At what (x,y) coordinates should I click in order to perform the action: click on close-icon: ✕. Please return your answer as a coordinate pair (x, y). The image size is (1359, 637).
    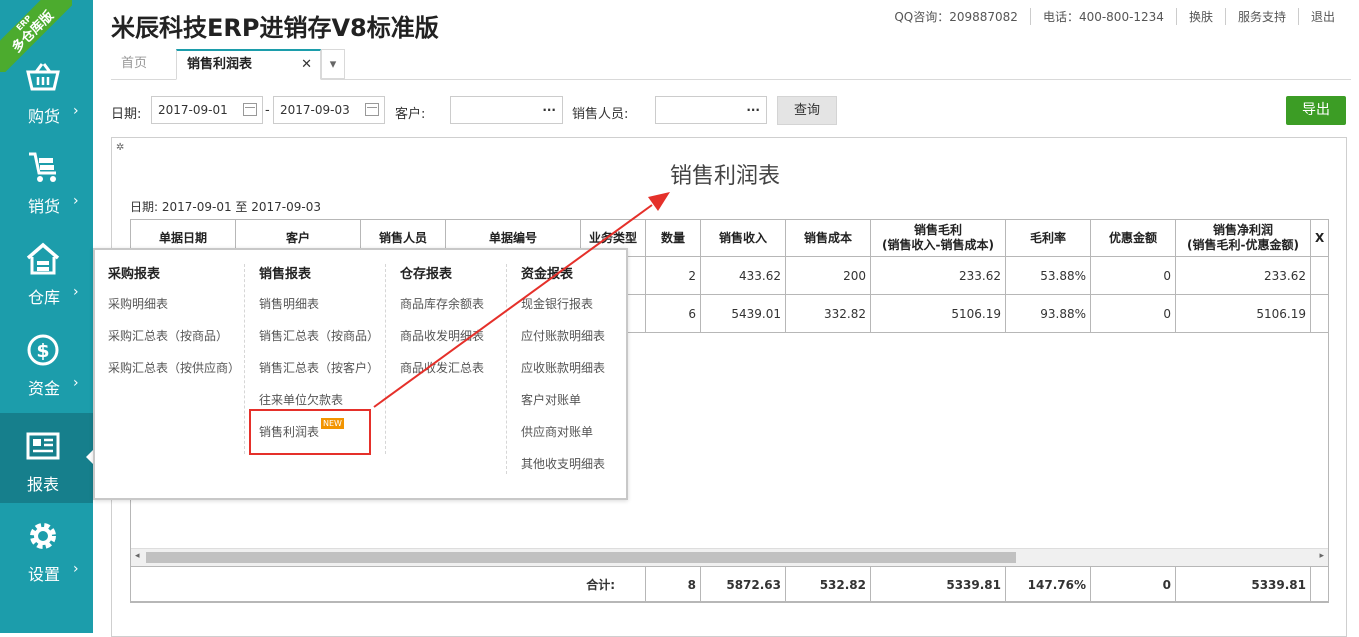
    Looking at the image, I should click on (306, 65).